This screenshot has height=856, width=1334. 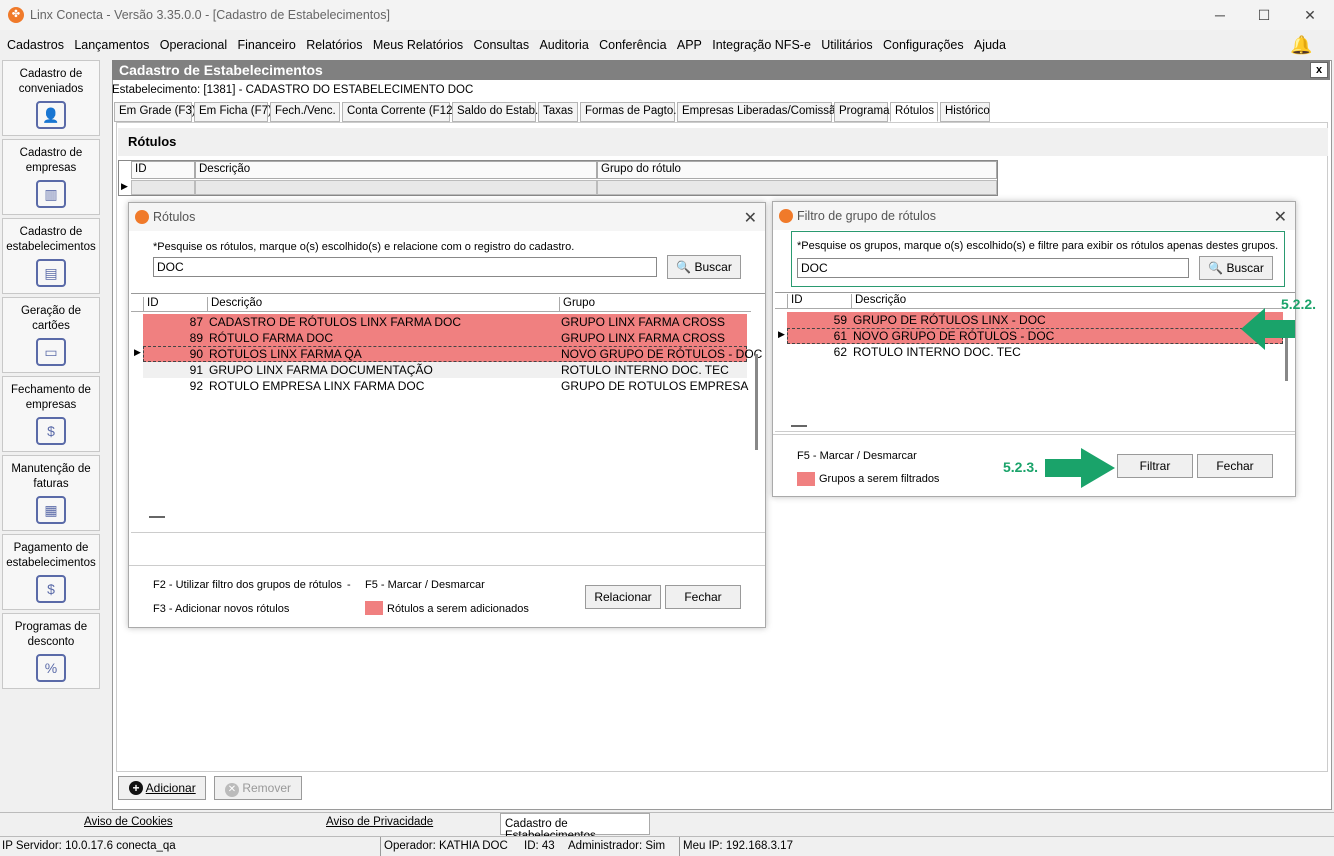 I want to click on sidebar-item-label: Programas de desconto, so click(x=51, y=634).